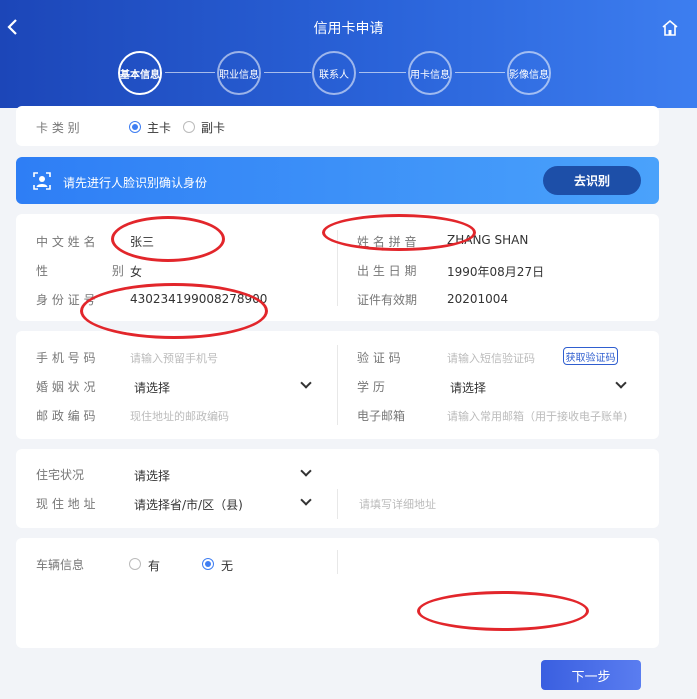  I want to click on step-job-info: 职业信息, so click(239, 73).